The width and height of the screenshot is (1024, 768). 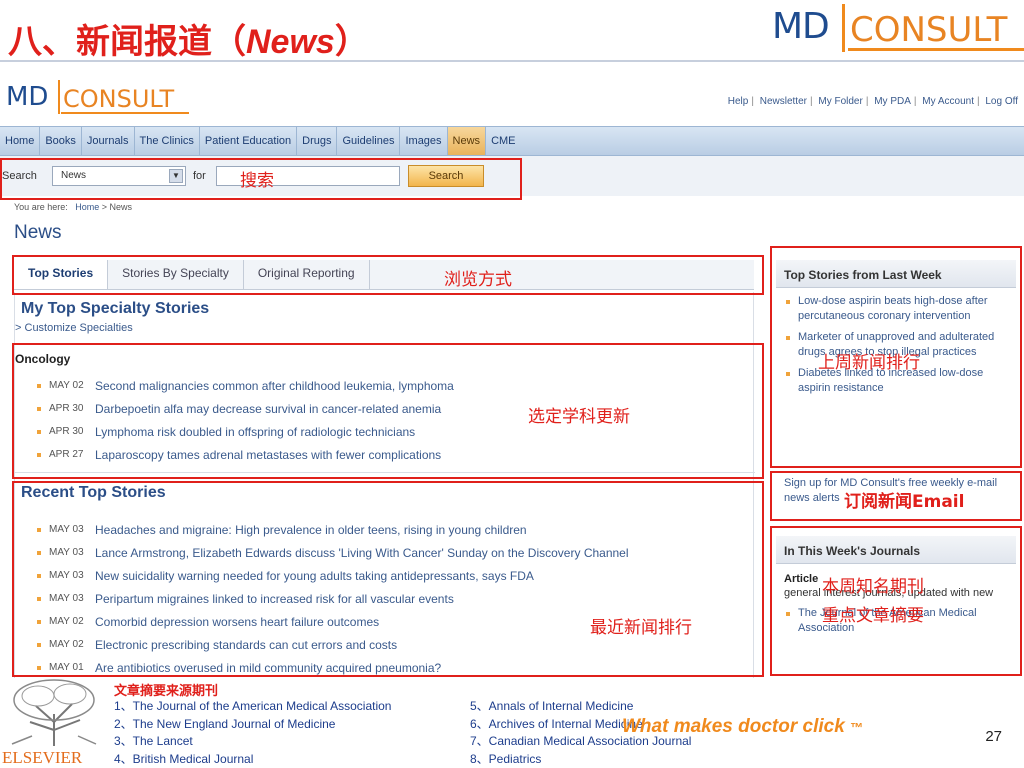 I want to click on annotation-journals-1: 本周知名期刊, so click(x=873, y=587).